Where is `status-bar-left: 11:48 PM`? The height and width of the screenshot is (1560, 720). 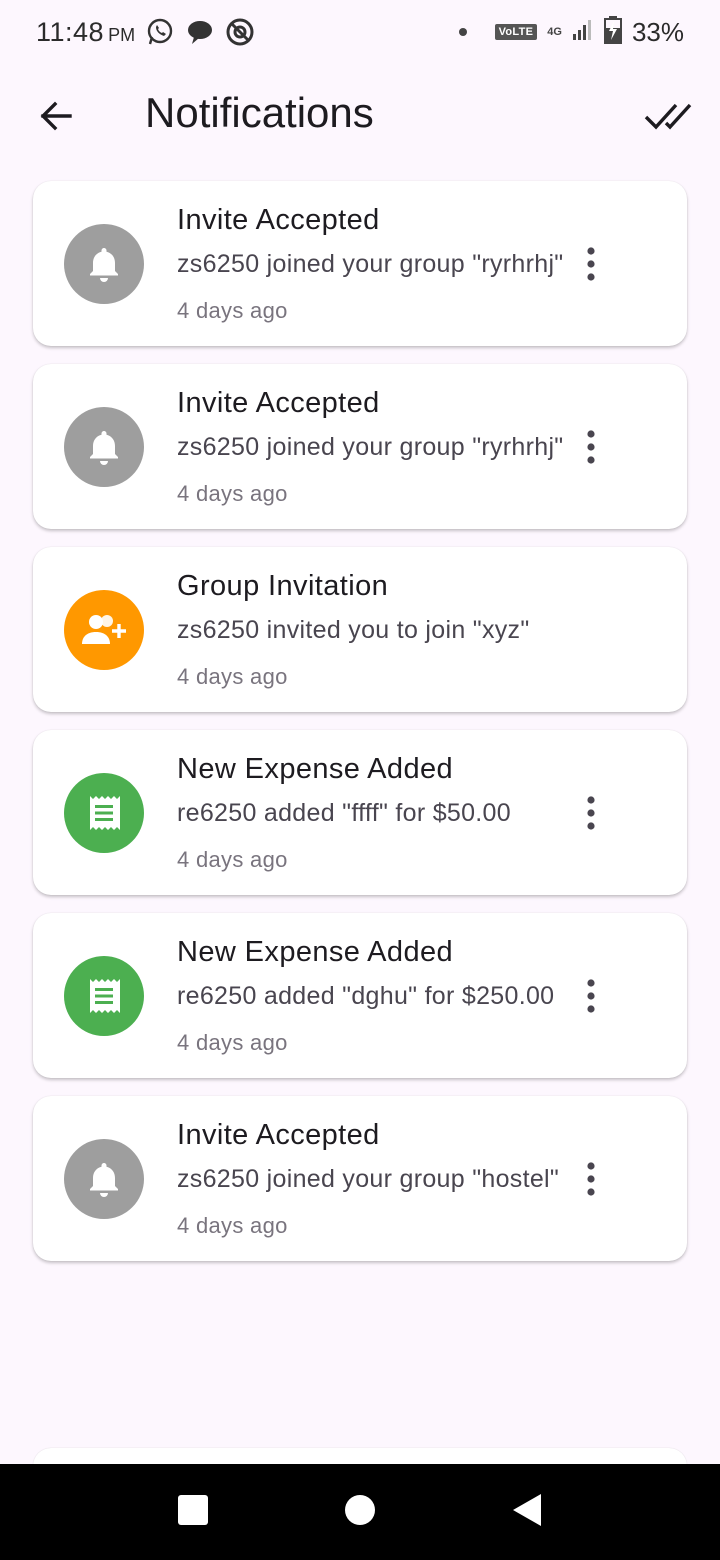
status-bar-left: 11:48 PM is located at coordinates (145, 32).